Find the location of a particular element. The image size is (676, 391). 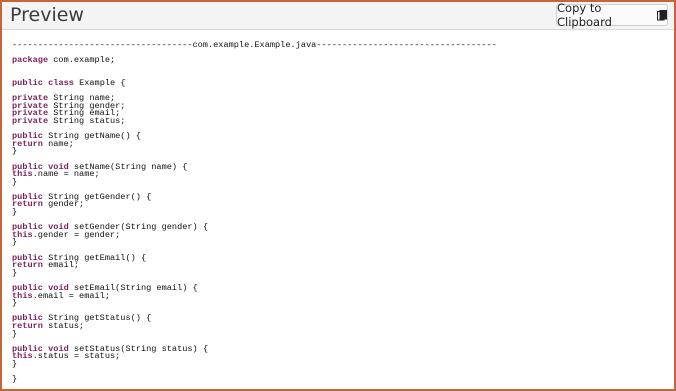

code-line: public String getStatus() { is located at coordinates (339, 318).